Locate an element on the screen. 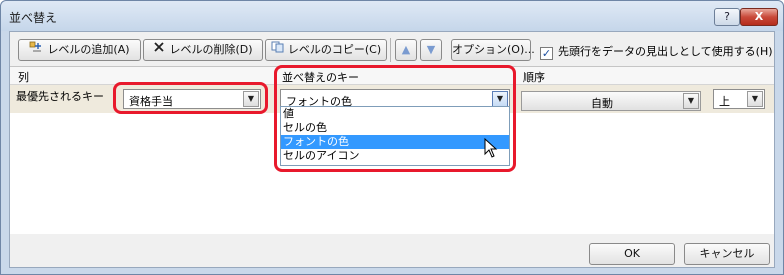 The height and width of the screenshot is (275, 784). copy-level-label: レベルのコピー(C) is located at coordinates (334, 49).